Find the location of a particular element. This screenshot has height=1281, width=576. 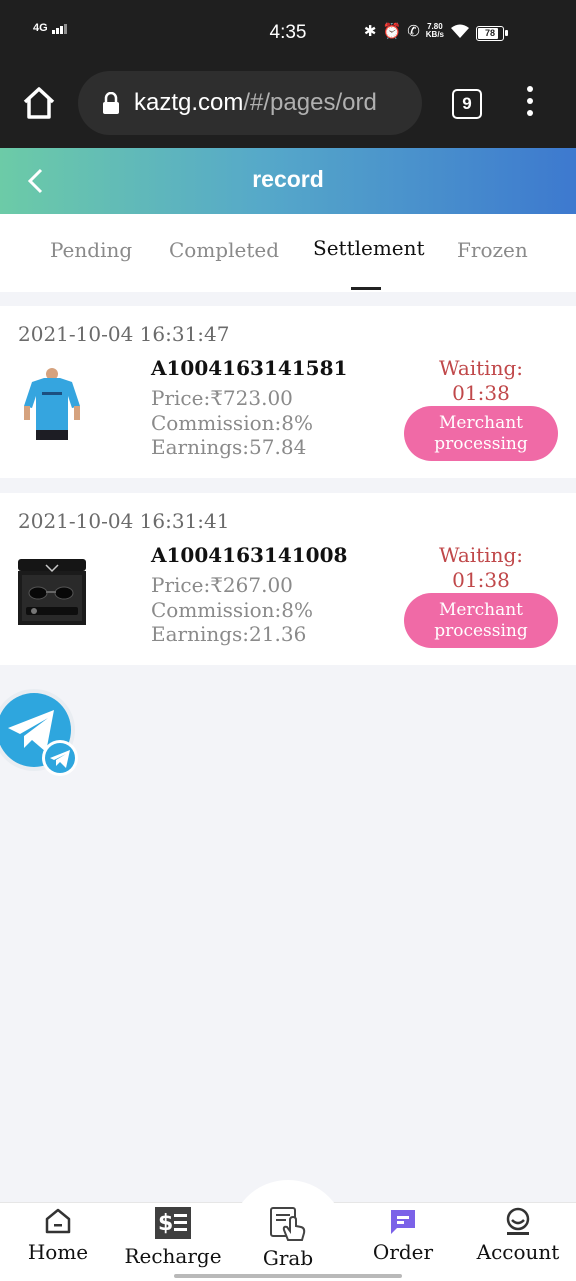

tab-completed: Completed is located at coordinates (224, 250).